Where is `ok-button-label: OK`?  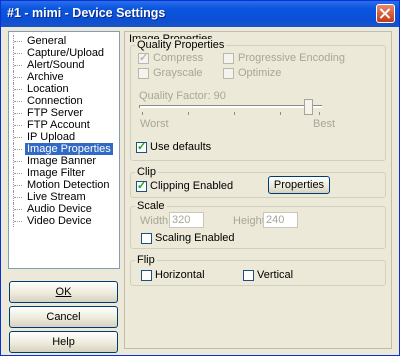 ok-button-label: OK is located at coordinates (63, 292).